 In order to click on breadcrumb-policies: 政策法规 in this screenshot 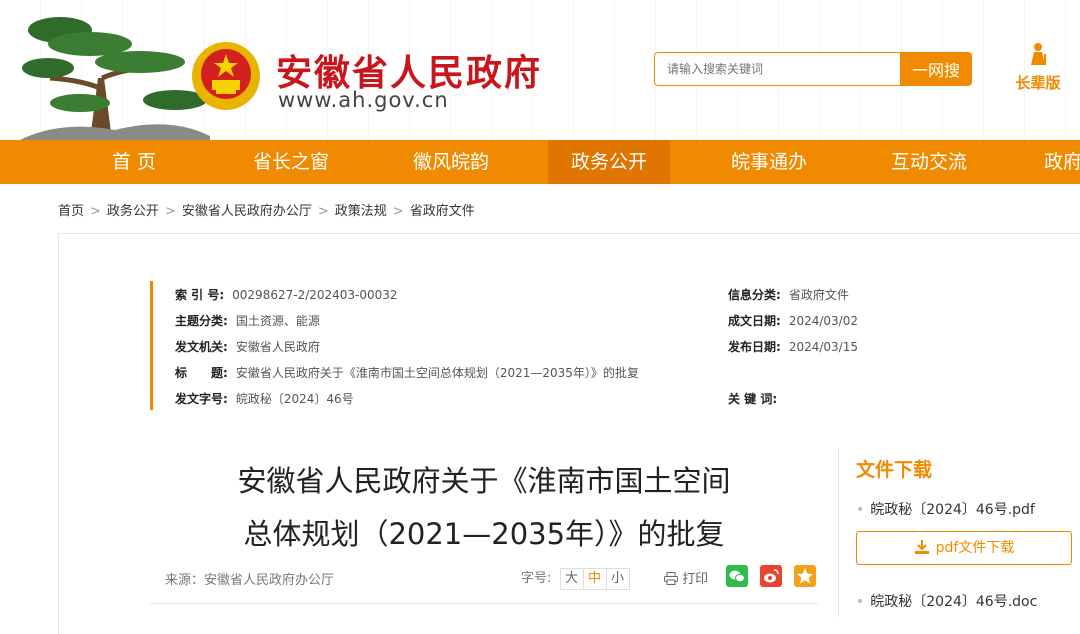, I will do `click(361, 211)`.